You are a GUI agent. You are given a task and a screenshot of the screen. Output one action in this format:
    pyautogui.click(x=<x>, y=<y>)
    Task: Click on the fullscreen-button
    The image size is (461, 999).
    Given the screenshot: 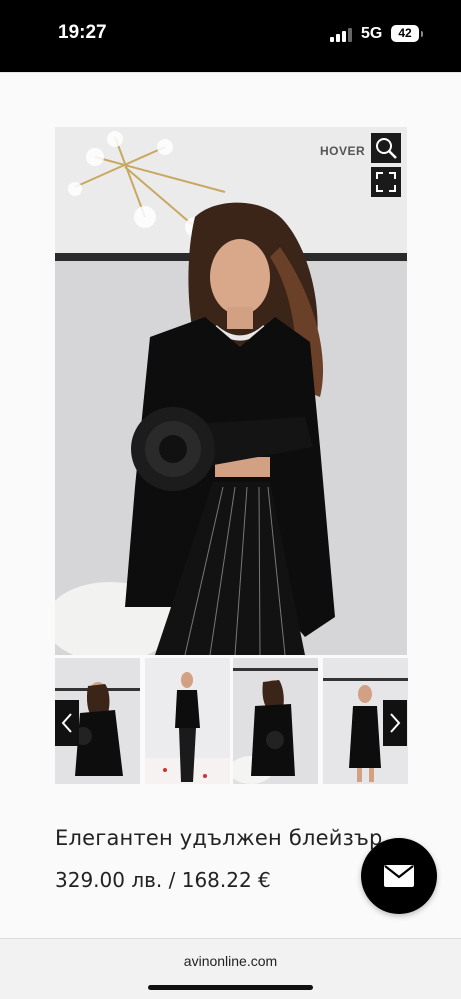 What is the action you would take?
    pyautogui.click(x=386, y=182)
    